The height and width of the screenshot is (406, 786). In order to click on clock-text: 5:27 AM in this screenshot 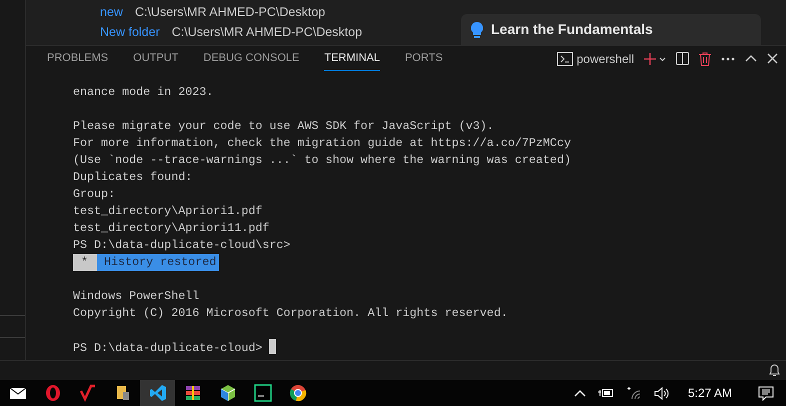, I will do `click(710, 393)`.